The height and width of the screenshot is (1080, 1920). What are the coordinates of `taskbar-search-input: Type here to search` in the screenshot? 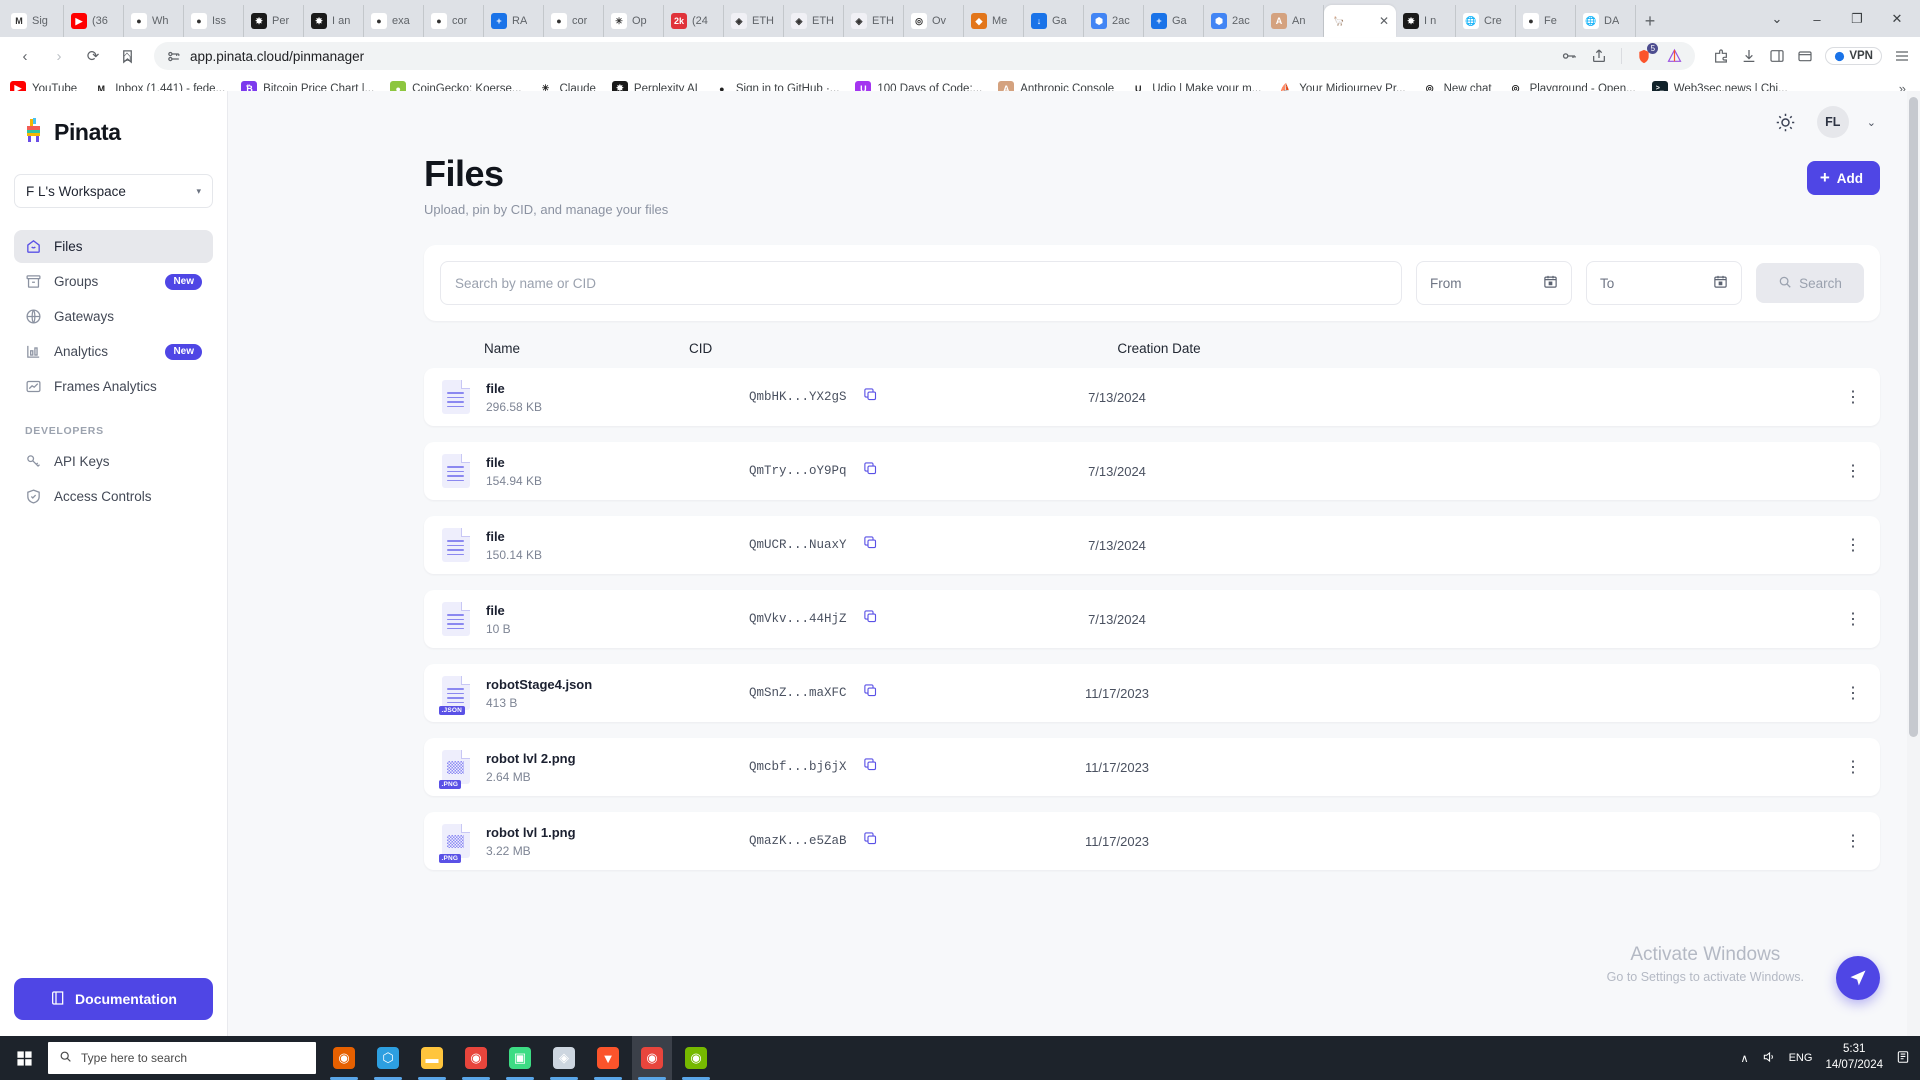 It's located at (182, 1058).